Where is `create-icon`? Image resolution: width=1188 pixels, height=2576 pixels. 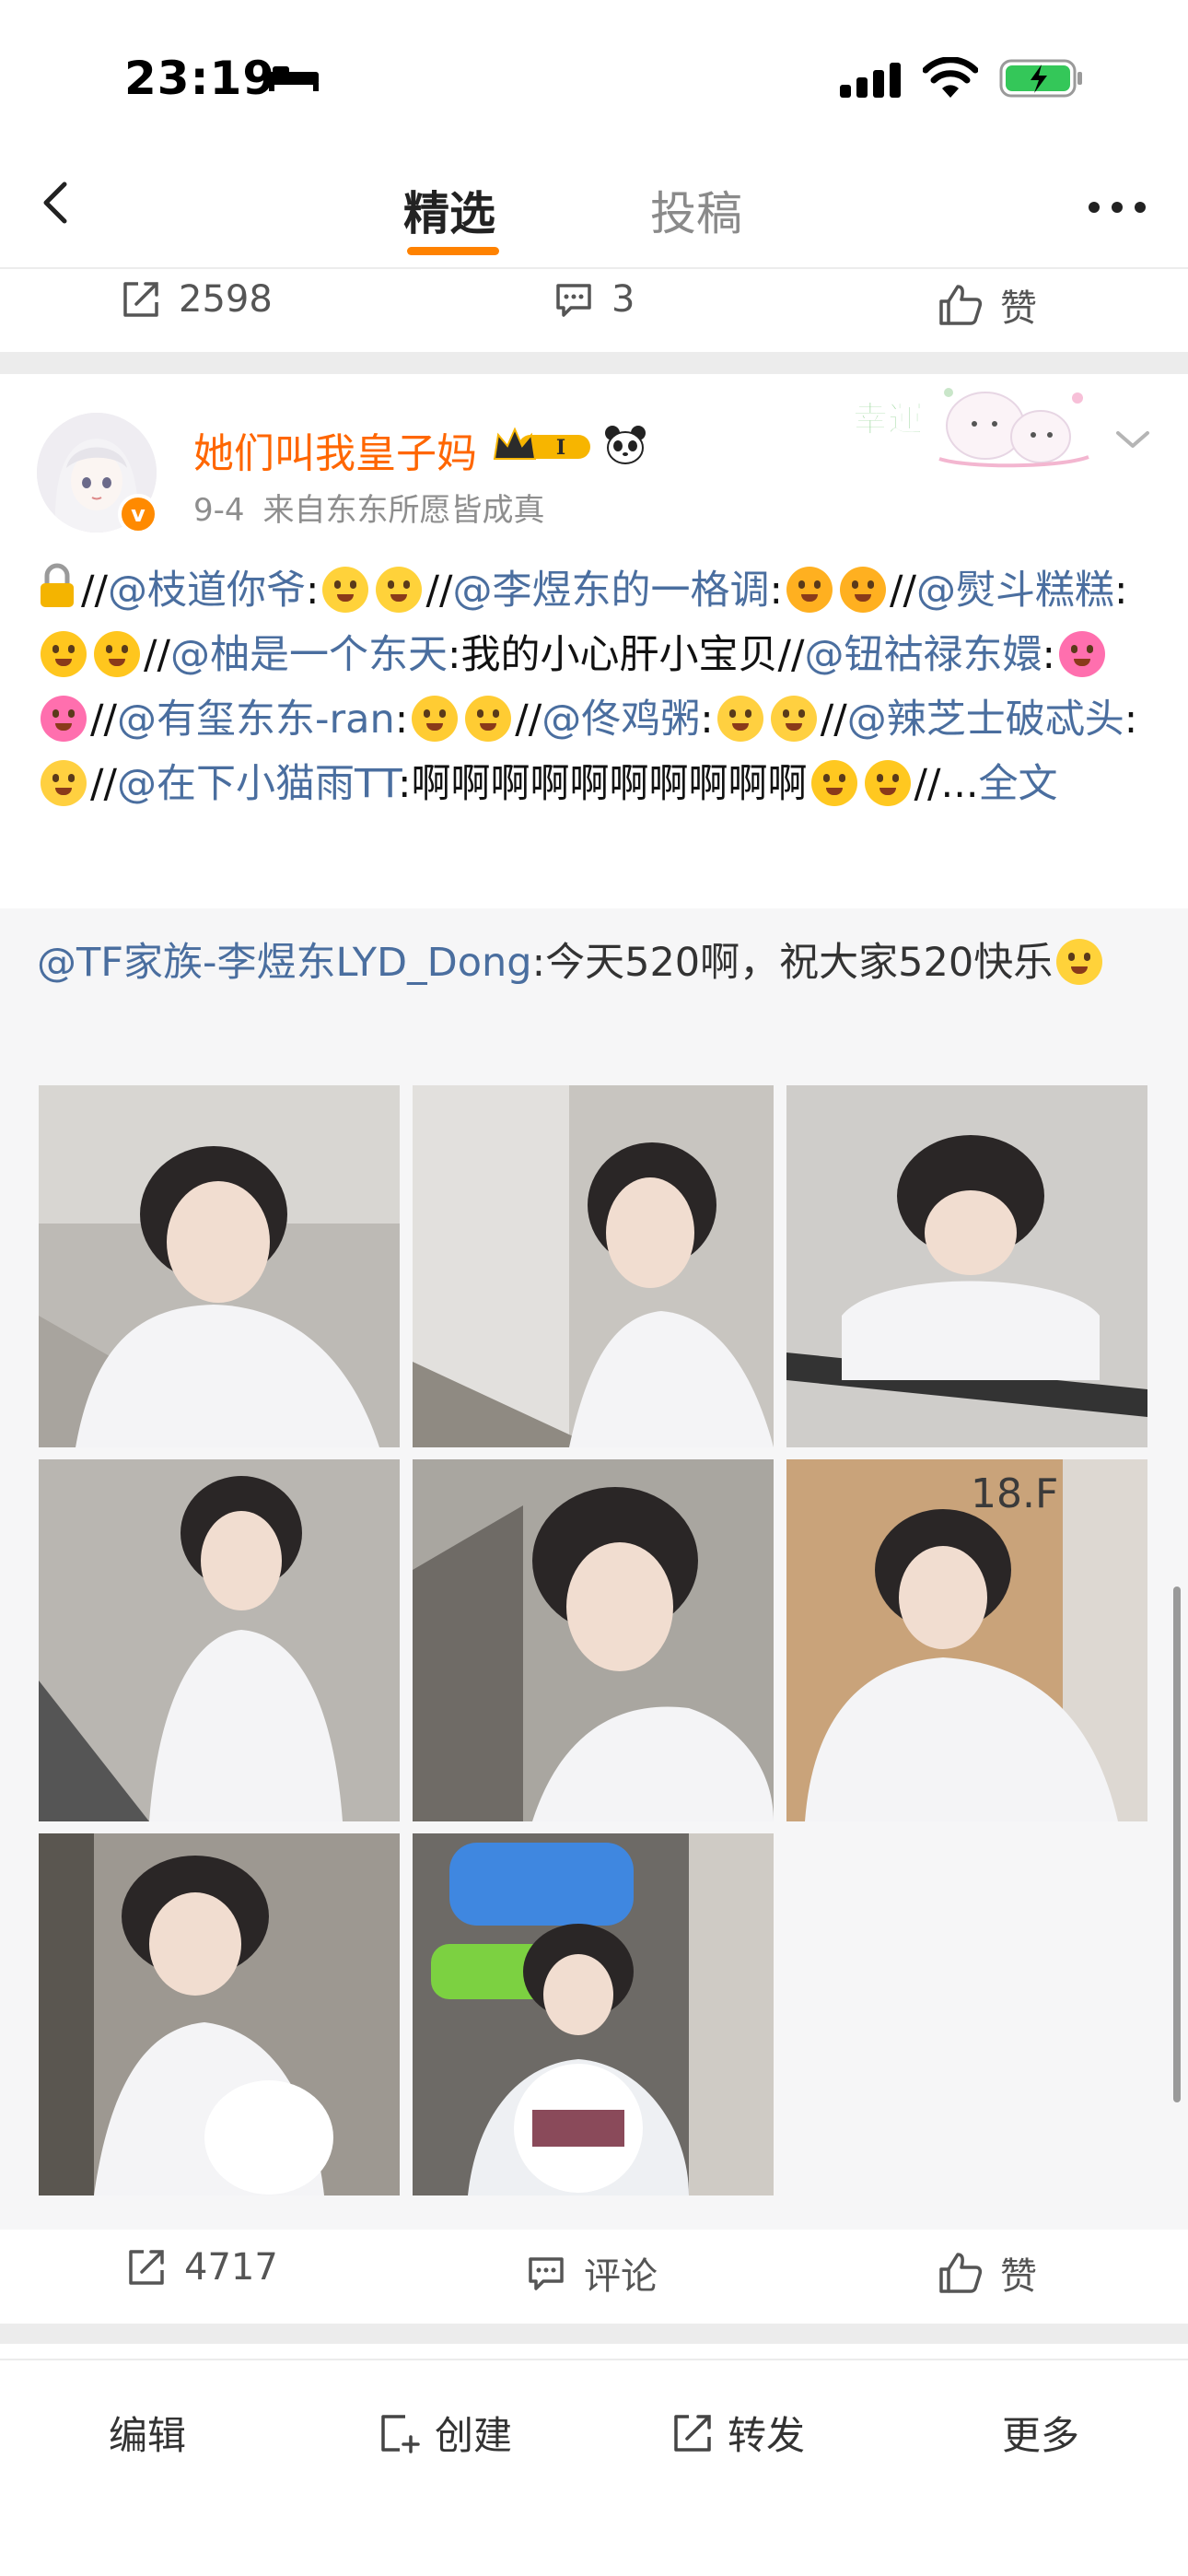
create-icon is located at coordinates (400, 2433).